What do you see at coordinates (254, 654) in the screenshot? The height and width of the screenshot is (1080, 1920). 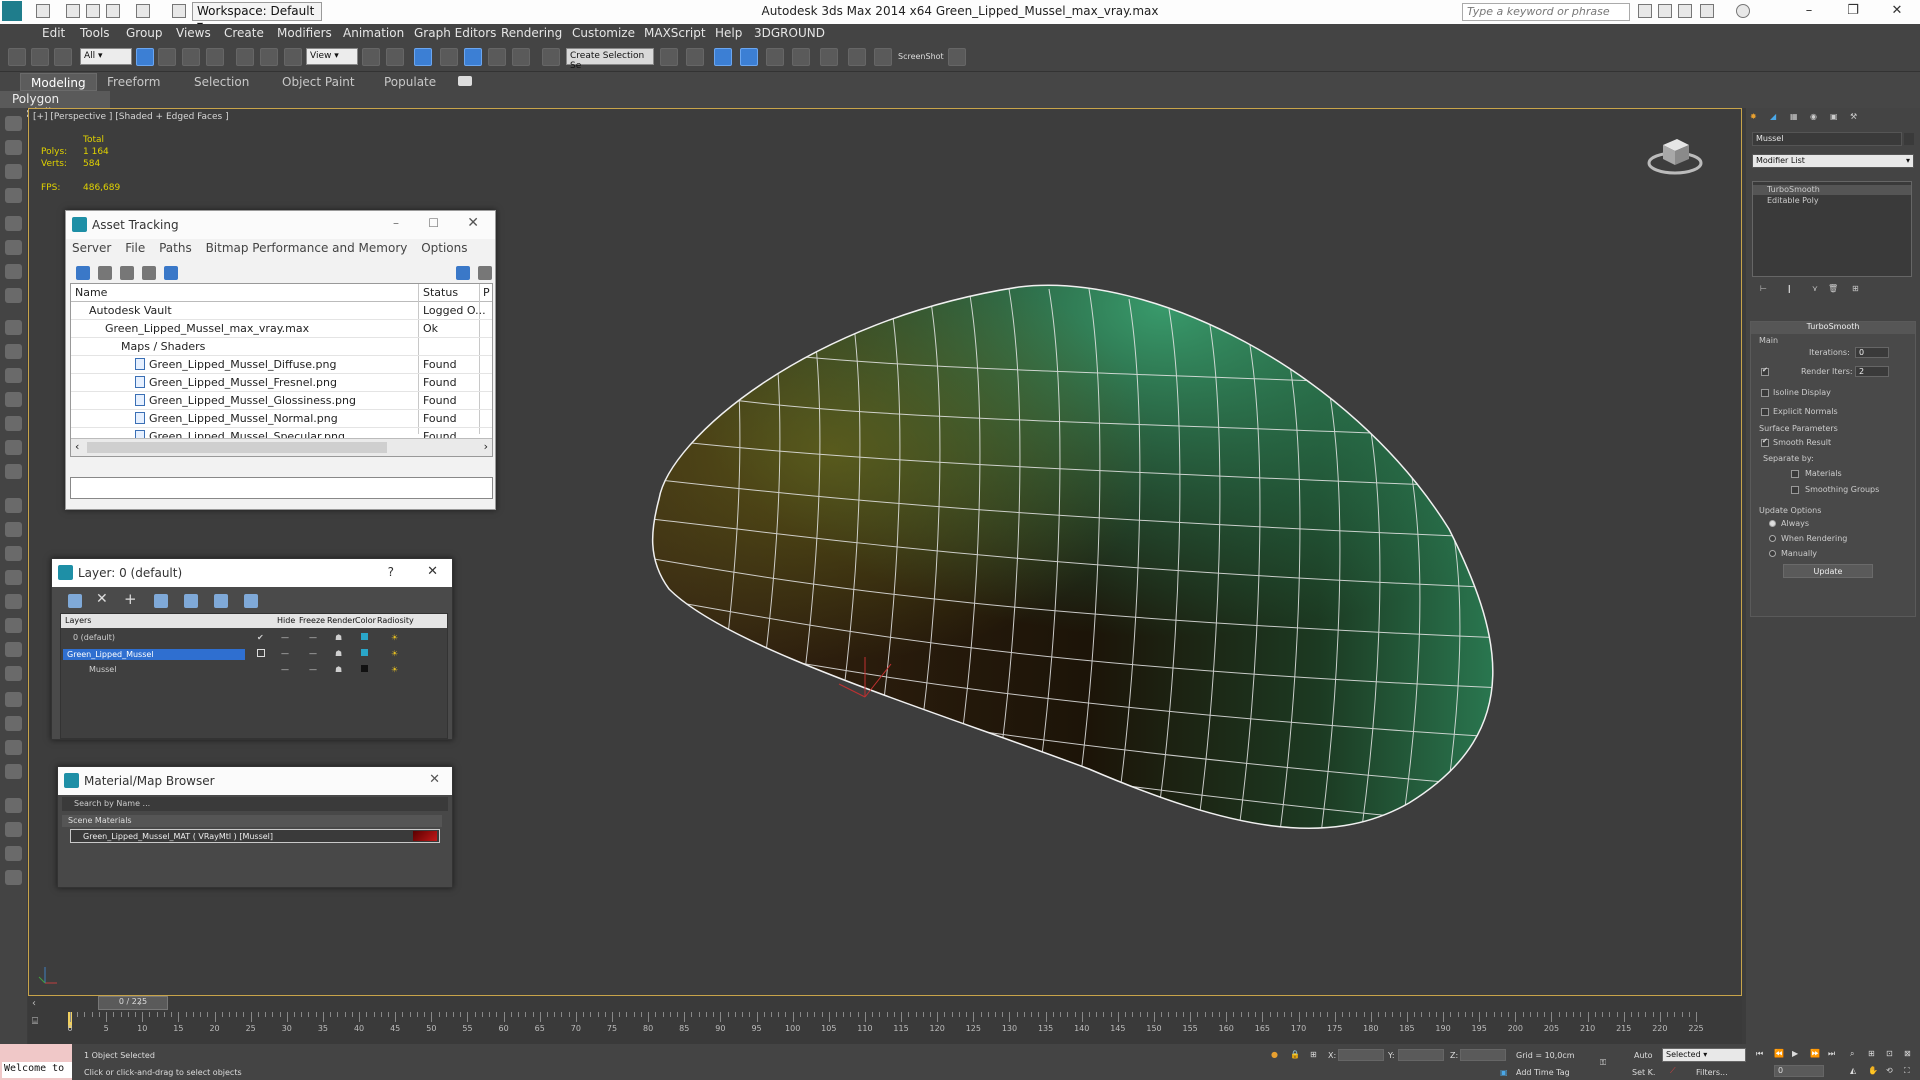 I see `layer-row: Green_Lipped_Mussel — — ☗ ☀` at bounding box center [254, 654].